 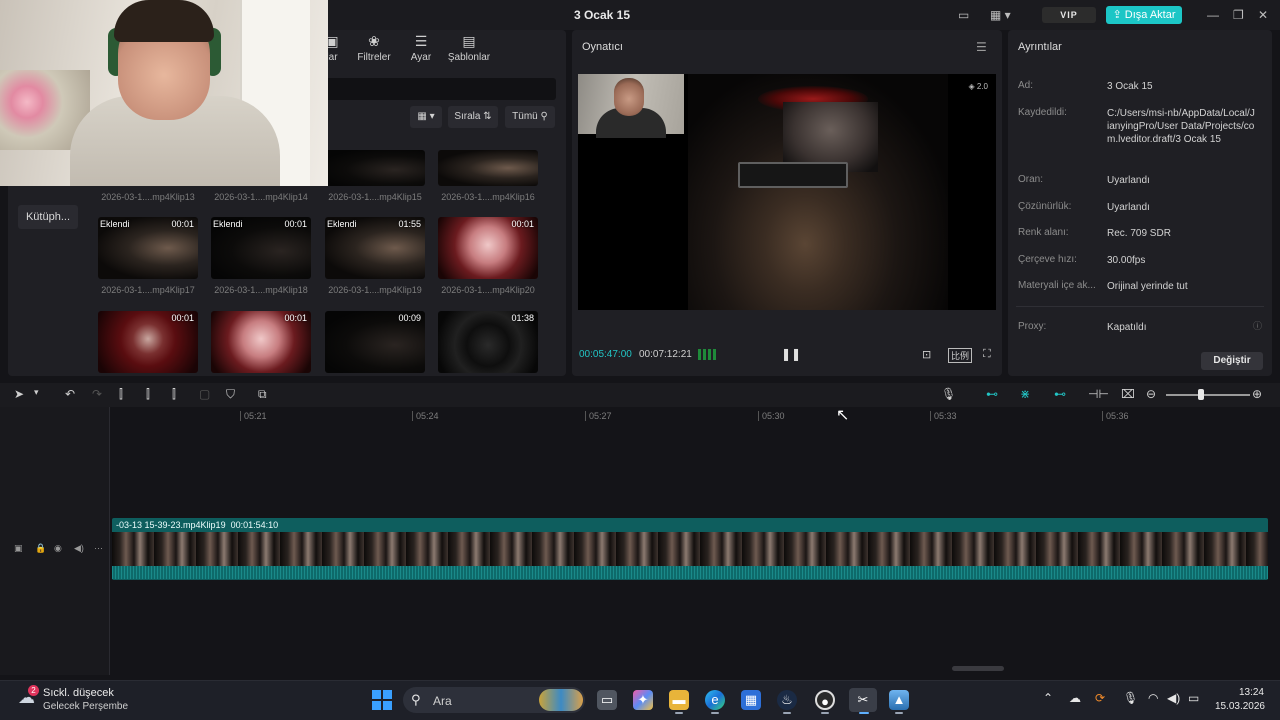 I want to click on media-thumbnail: 00:09, so click(x=375, y=342).